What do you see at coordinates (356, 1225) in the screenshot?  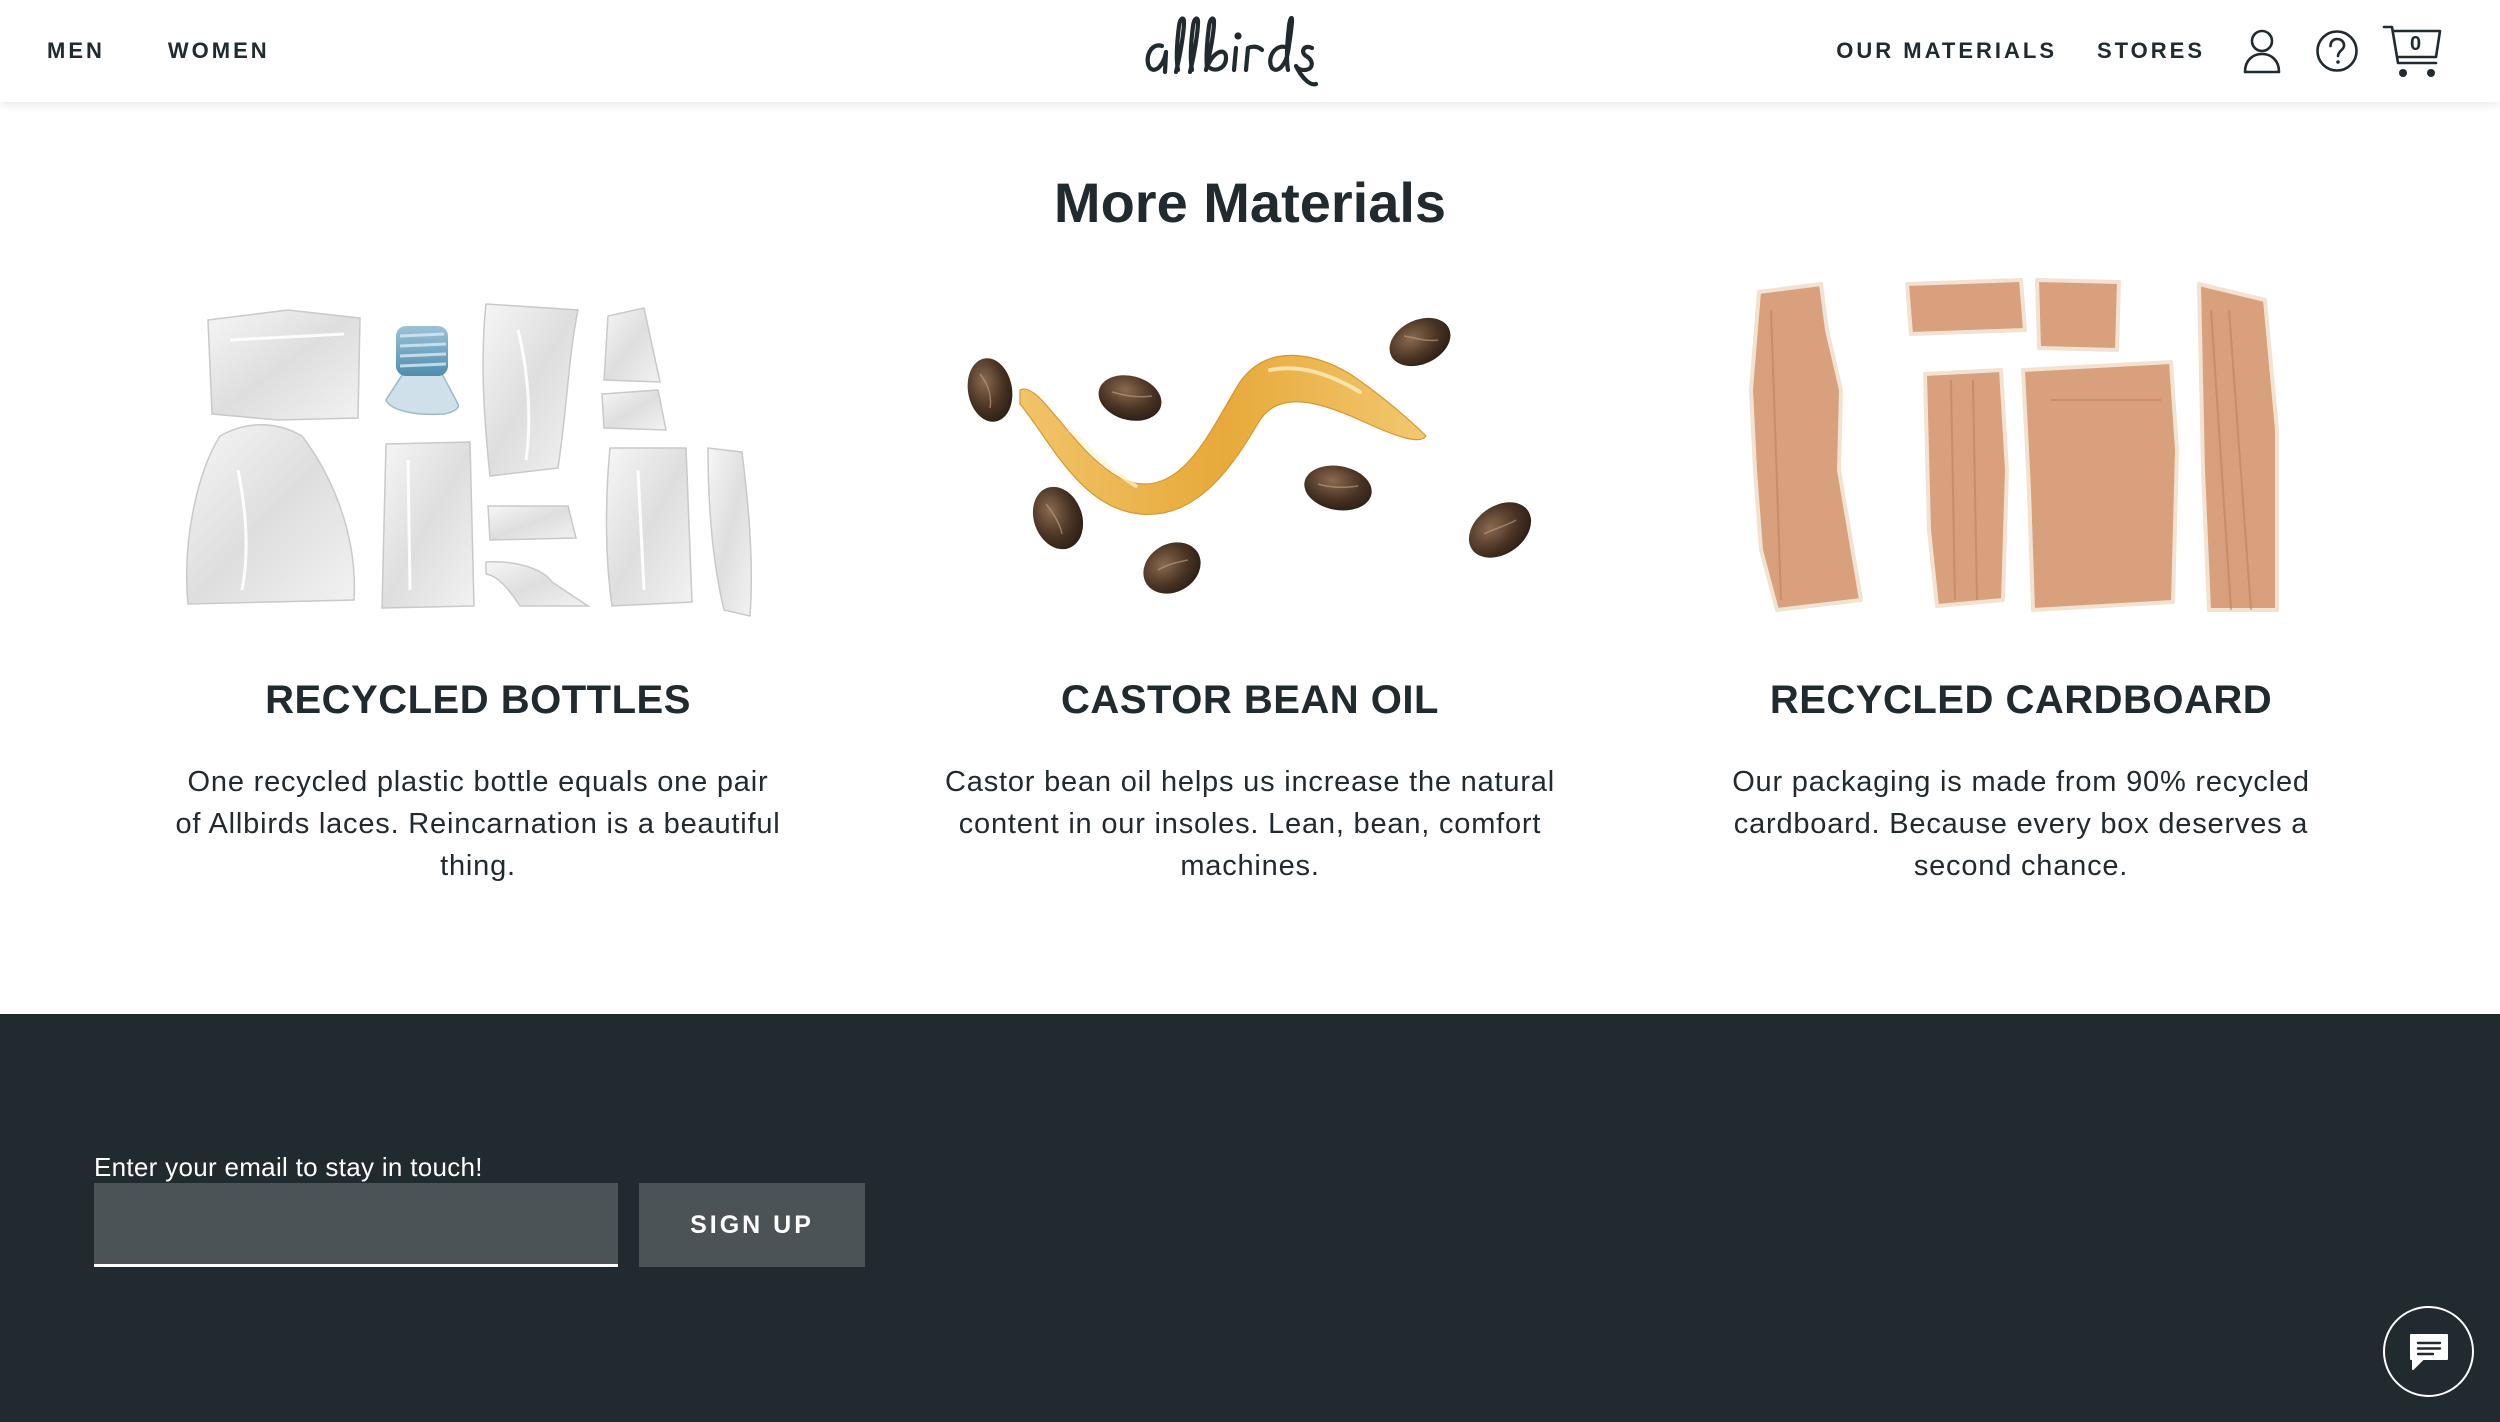 I see `email-input` at bounding box center [356, 1225].